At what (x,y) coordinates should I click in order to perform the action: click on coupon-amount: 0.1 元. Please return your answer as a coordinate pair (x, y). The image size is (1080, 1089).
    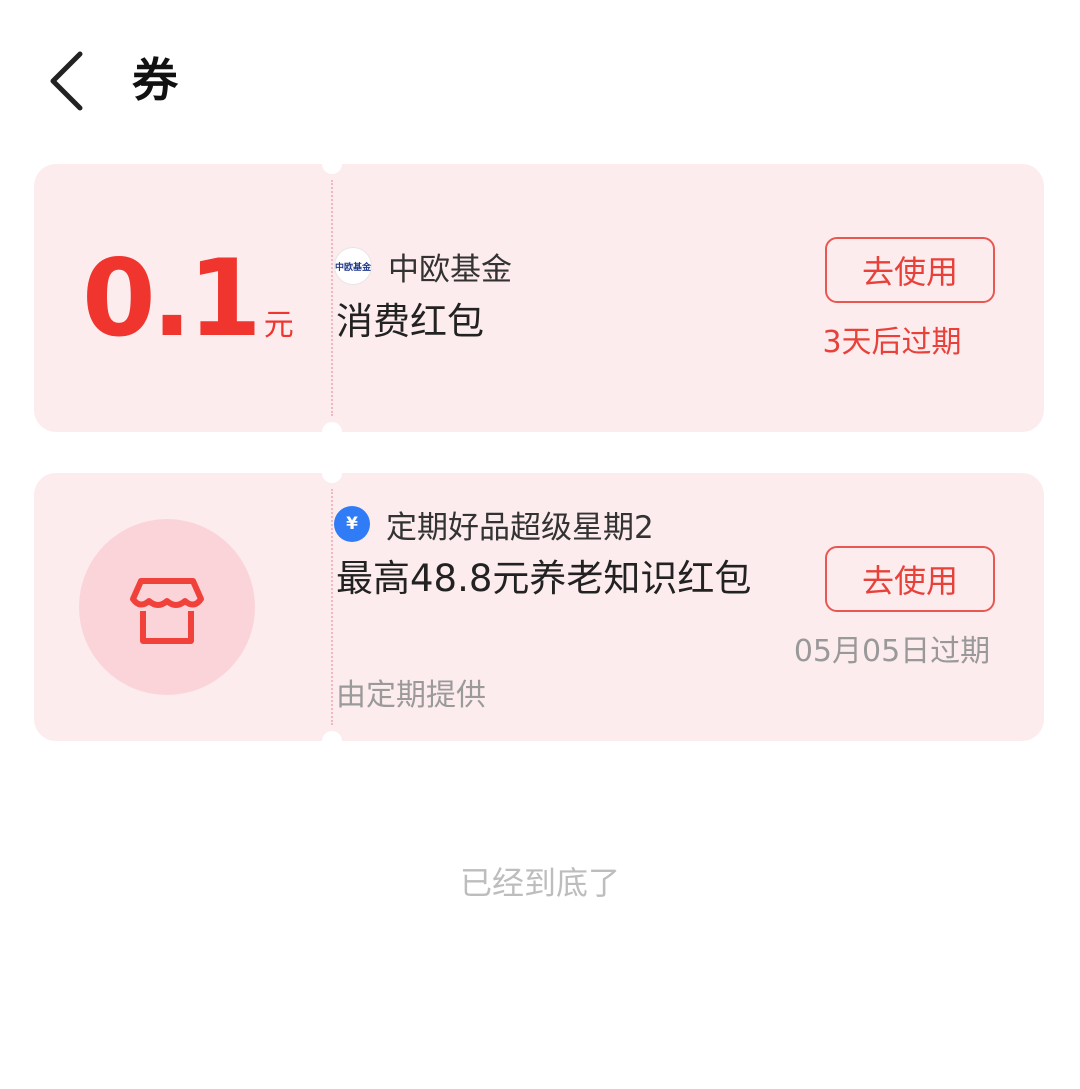
    Looking at the image, I should click on (202, 299).